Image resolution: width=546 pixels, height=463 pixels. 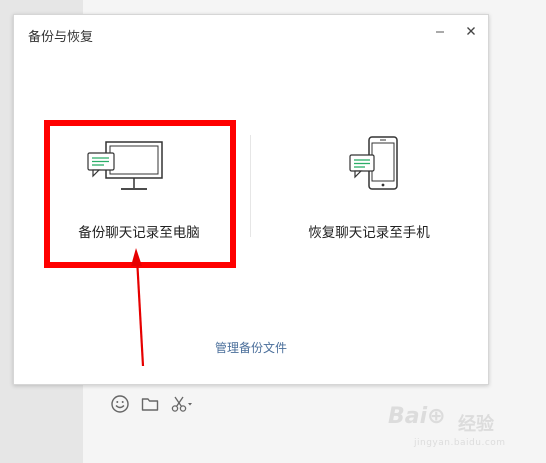 What do you see at coordinates (139, 233) in the screenshot?
I see `backup-to-pc-label: 备份聊天记录至电脑` at bounding box center [139, 233].